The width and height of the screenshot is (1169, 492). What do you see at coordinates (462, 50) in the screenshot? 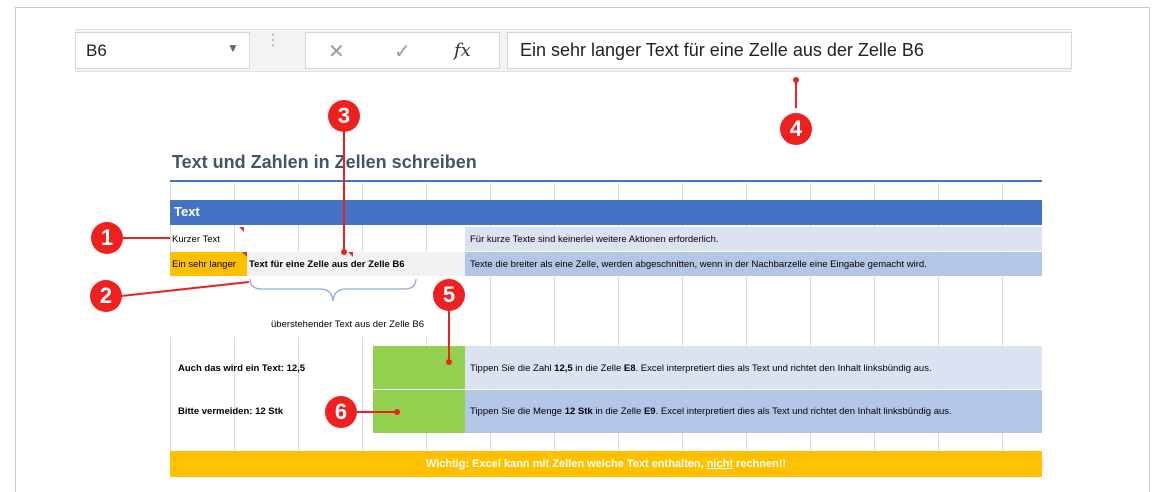
I see `insert-function-icon: fx` at bounding box center [462, 50].